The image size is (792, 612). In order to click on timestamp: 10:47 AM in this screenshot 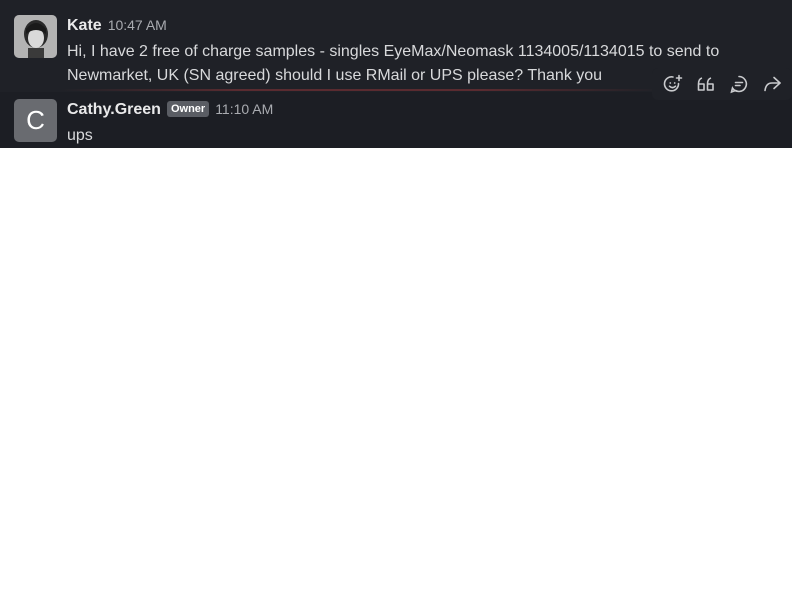, I will do `click(137, 25)`.